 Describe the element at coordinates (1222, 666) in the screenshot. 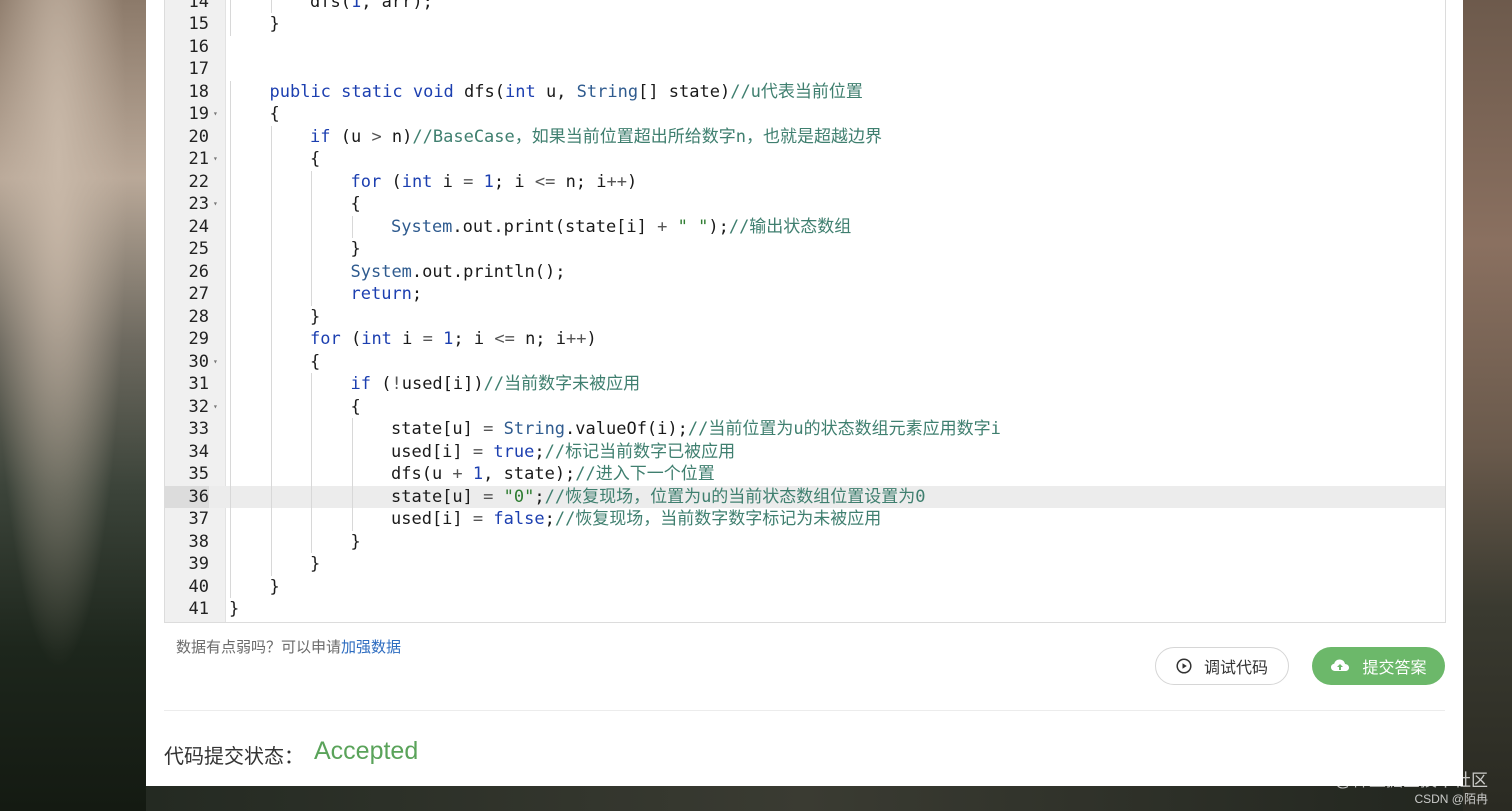

I see `debug-code-button: 调试代码` at that location.